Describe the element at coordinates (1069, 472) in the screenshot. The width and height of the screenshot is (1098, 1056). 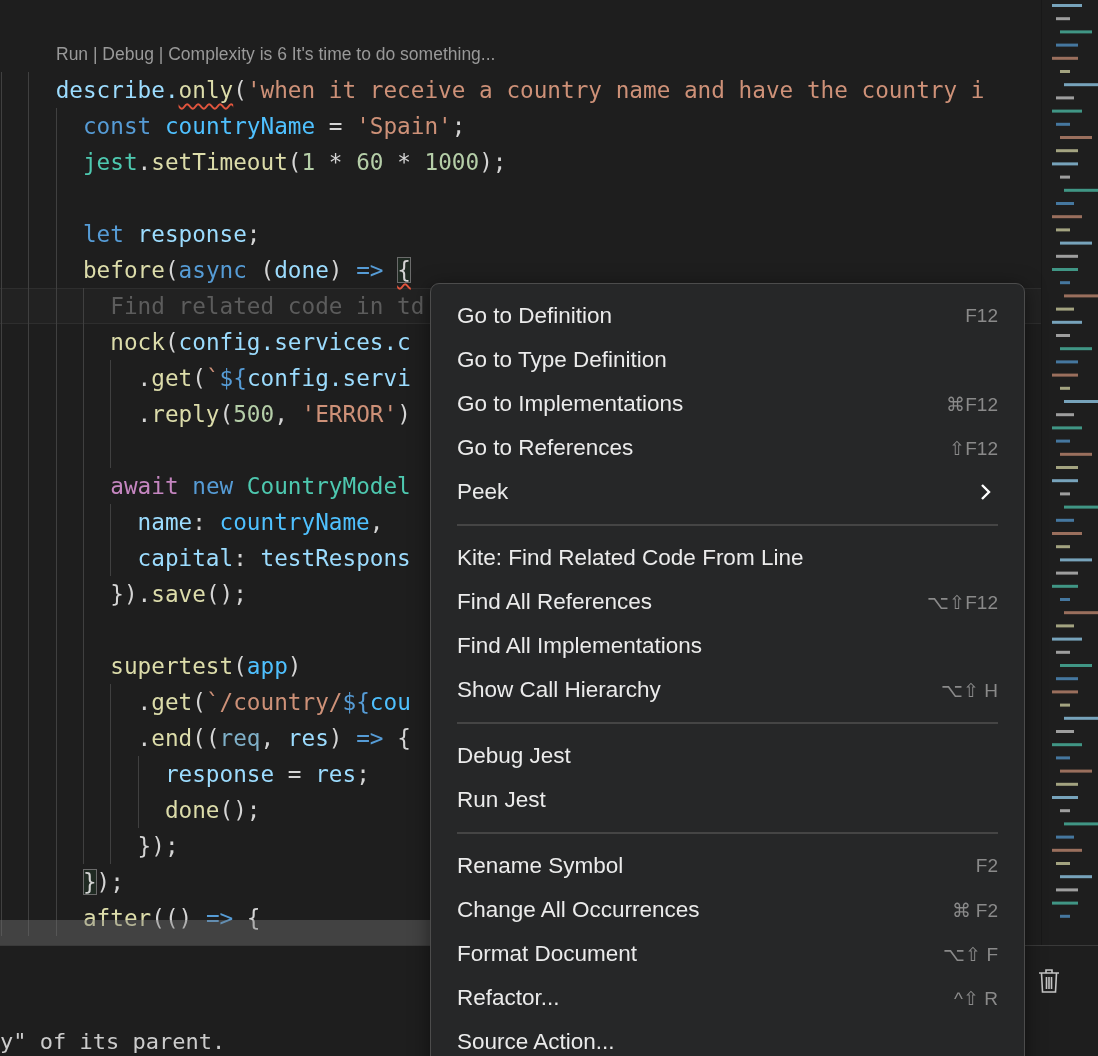
I see `minimap-drawing` at that location.